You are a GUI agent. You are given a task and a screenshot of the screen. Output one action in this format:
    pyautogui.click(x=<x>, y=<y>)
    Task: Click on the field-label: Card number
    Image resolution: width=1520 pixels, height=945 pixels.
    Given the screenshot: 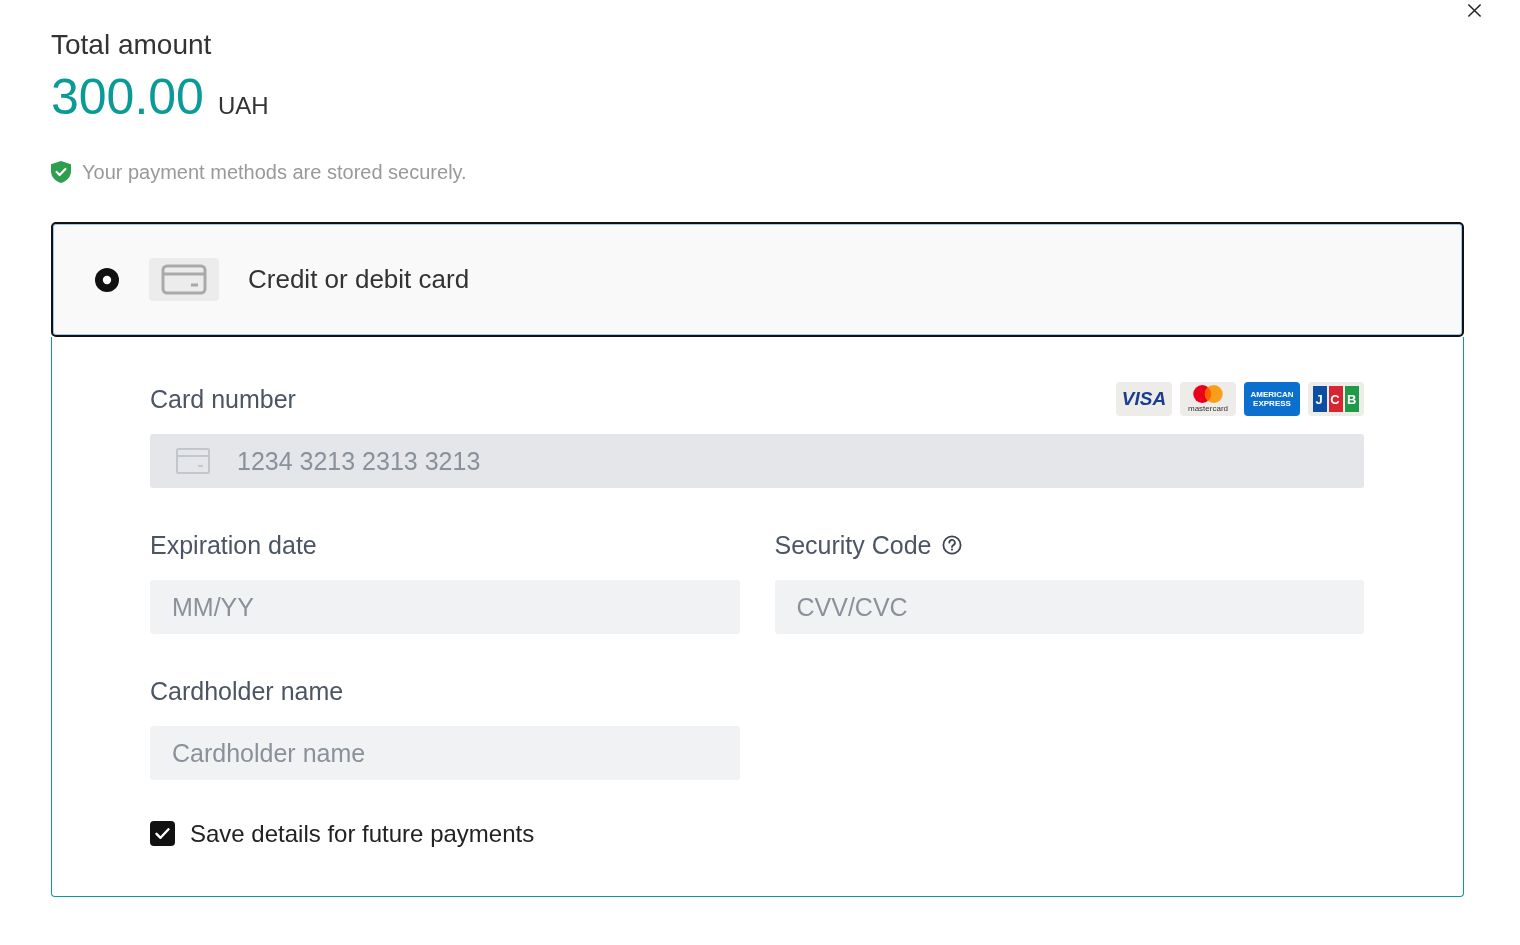 What is the action you would take?
    pyautogui.click(x=223, y=399)
    